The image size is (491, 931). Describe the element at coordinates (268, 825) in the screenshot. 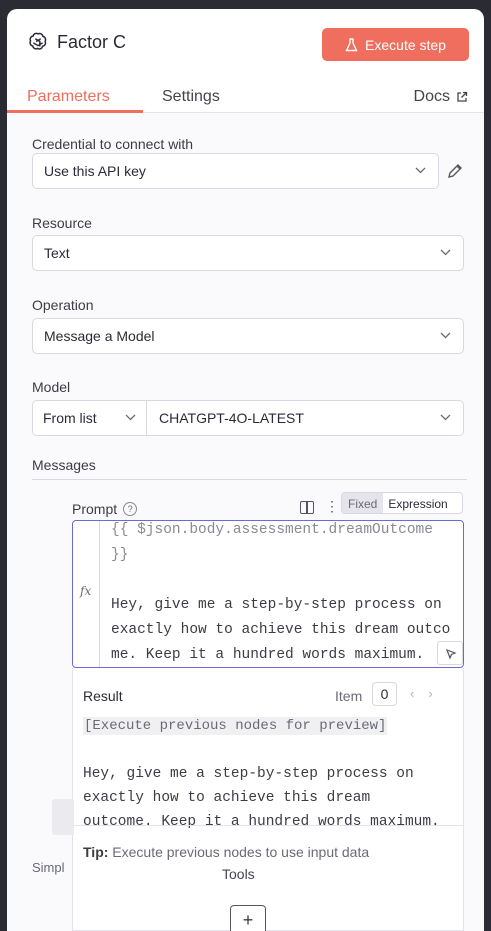

I see `tip-divider` at that location.